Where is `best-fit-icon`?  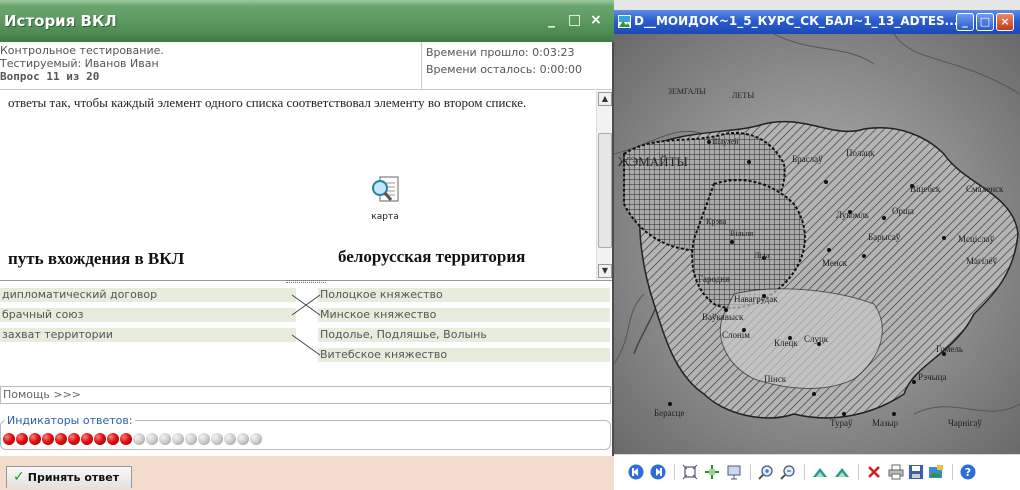
best-fit-icon is located at coordinates (690, 472).